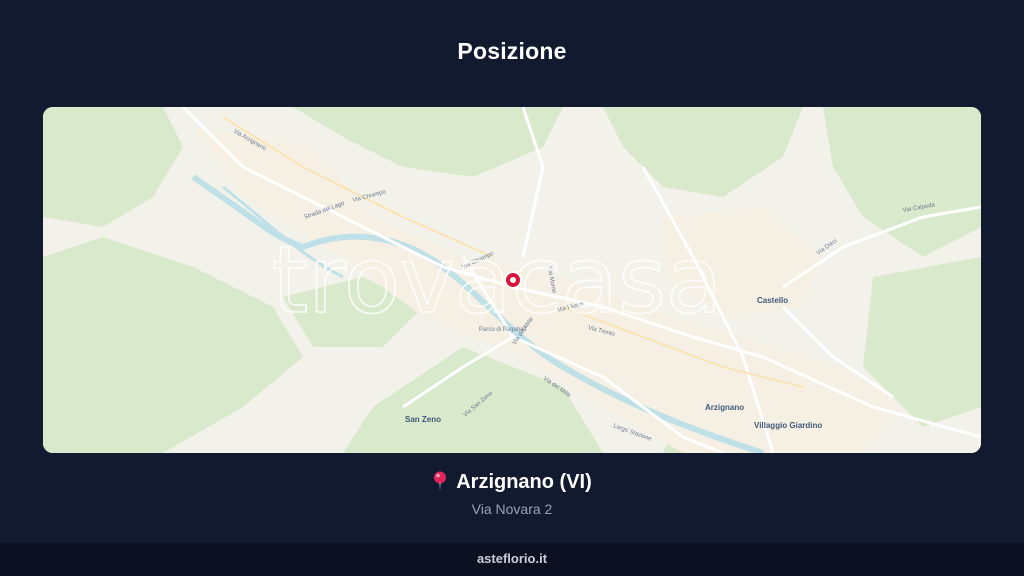 Image resolution: width=1024 pixels, height=576 pixels. I want to click on location-pin-icon, so click(513, 280).